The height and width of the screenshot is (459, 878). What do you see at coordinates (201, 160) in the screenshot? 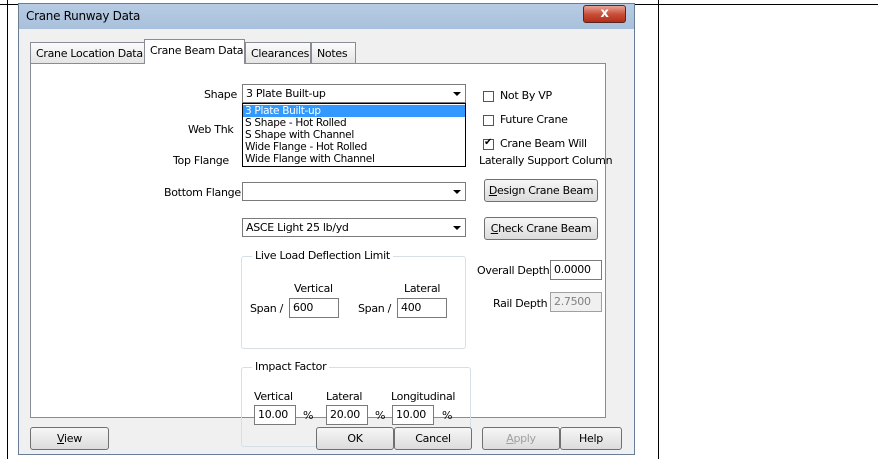
I see `top-flange-label: Top Flange` at bounding box center [201, 160].